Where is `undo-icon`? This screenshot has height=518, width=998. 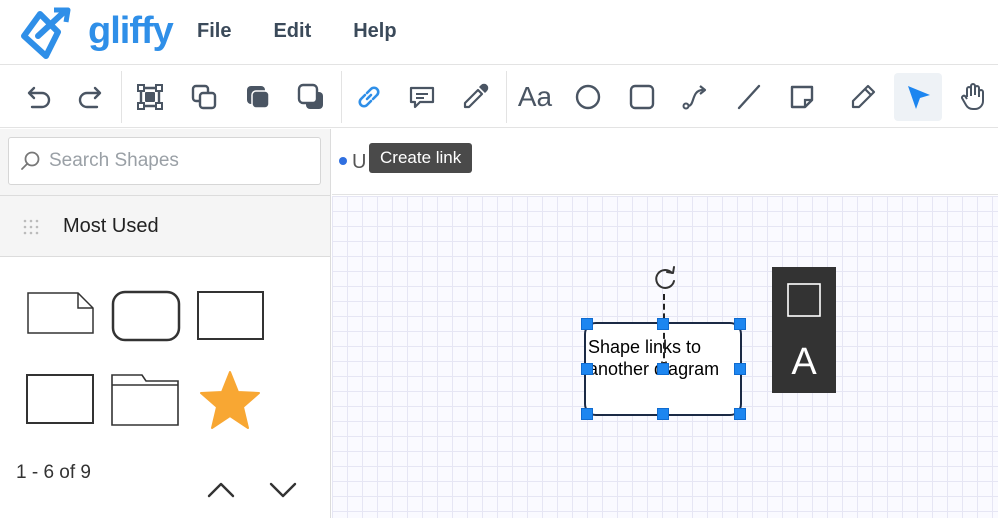 undo-icon is located at coordinates (39, 97).